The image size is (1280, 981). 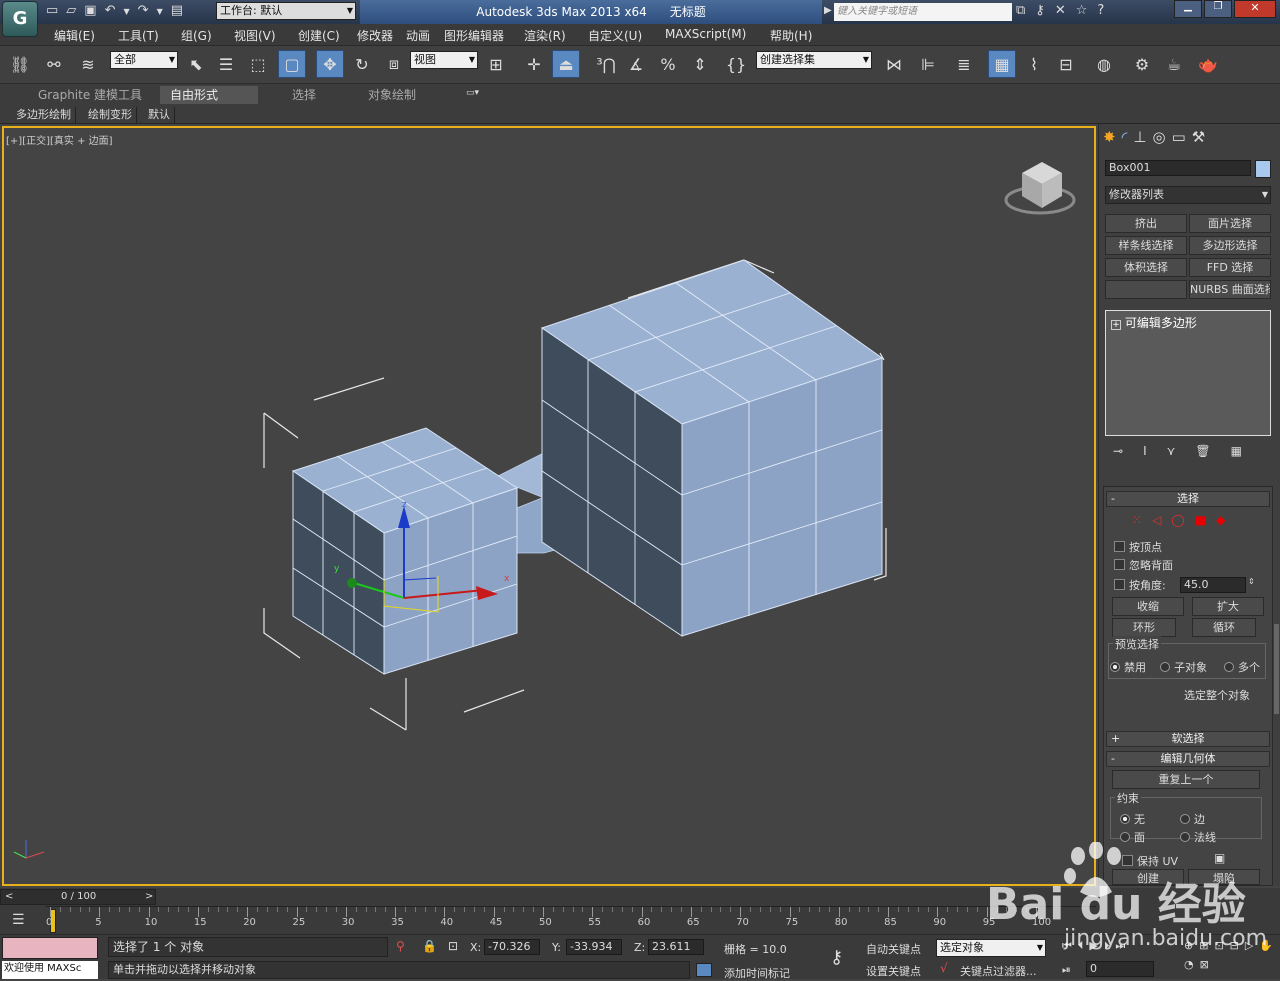 What do you see at coordinates (1132, 837) in the screenshot?
I see `constraint-face-radio: 面` at bounding box center [1132, 837].